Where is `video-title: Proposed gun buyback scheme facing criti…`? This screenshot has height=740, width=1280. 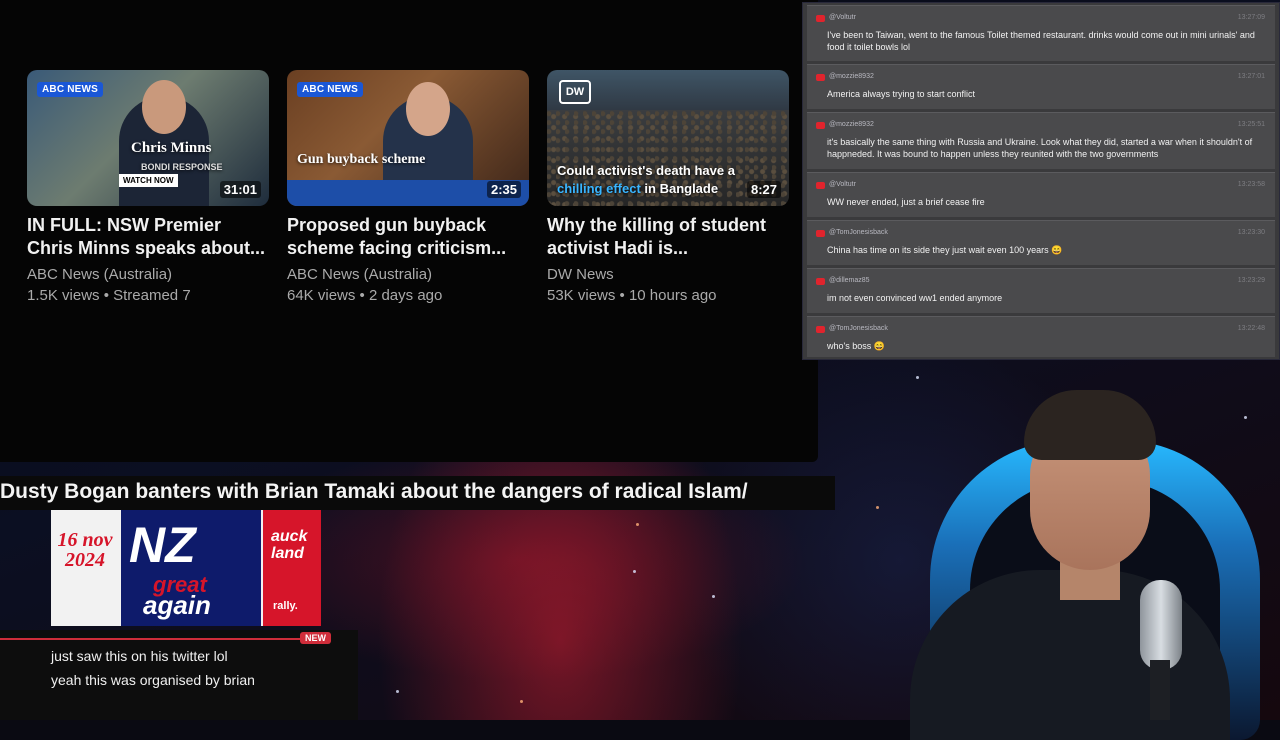 video-title: Proposed gun buyback scheme facing criti… is located at coordinates (408, 237).